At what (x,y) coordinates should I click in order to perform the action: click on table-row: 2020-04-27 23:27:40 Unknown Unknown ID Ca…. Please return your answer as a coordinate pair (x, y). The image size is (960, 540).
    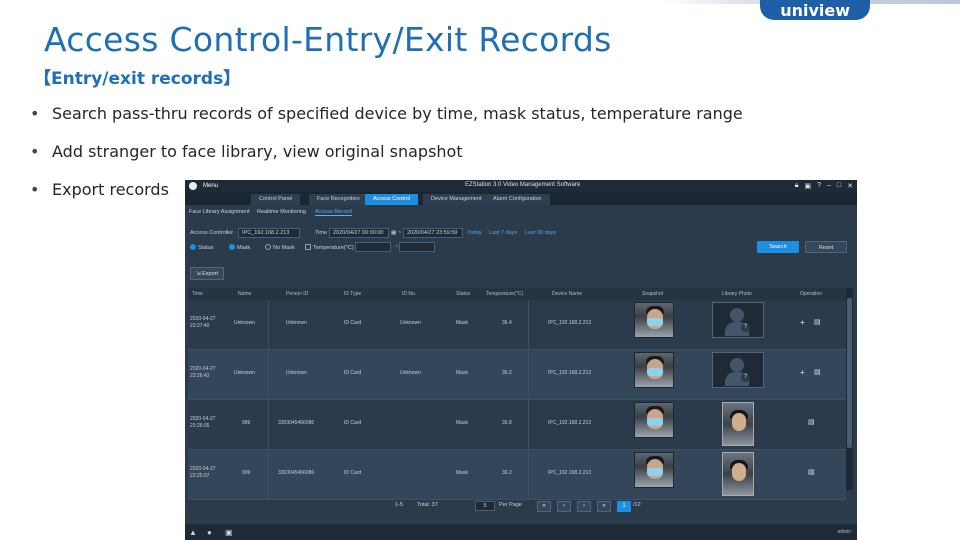
    Looking at the image, I should click on (517, 325).